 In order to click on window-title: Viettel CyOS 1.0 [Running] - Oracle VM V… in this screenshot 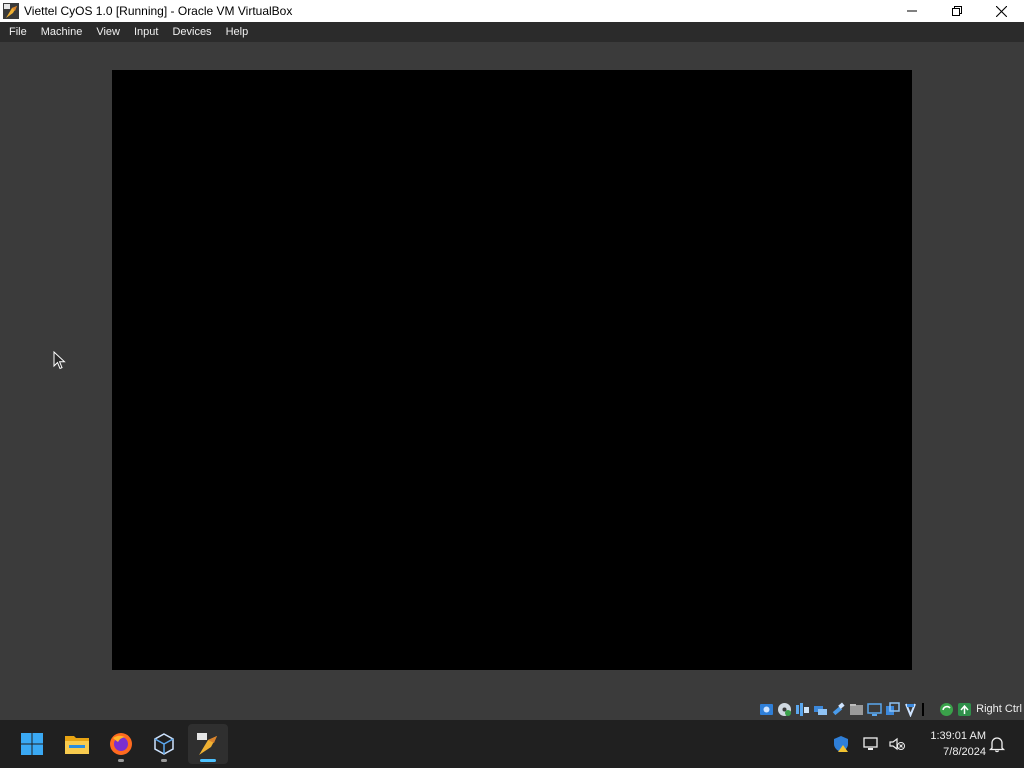, I will do `click(158, 11)`.